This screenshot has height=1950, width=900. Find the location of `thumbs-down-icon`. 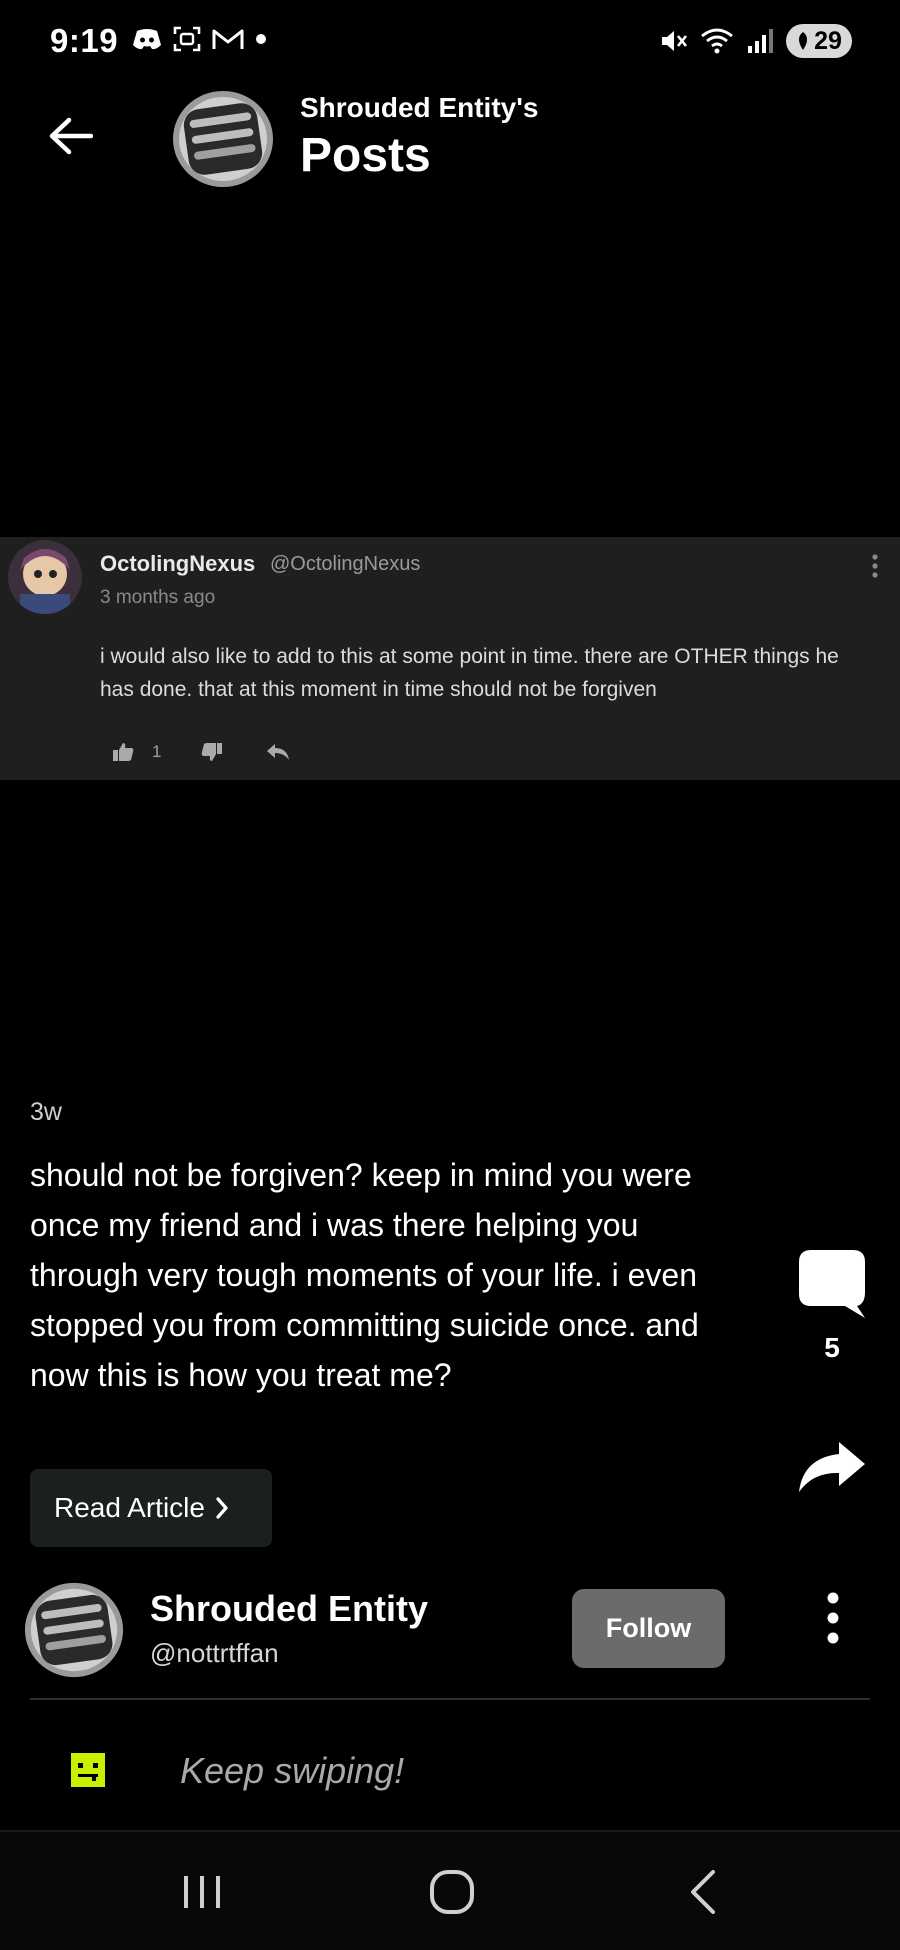

thumbs-down-icon is located at coordinates (212, 752).